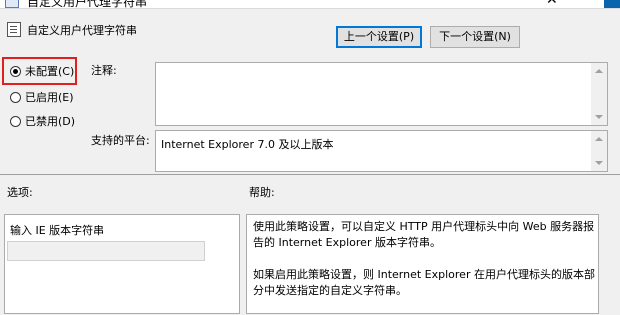 Image resolution: width=620 pixels, height=315 pixels. What do you see at coordinates (14, 29) in the screenshot?
I see `policy-icon` at bounding box center [14, 29].